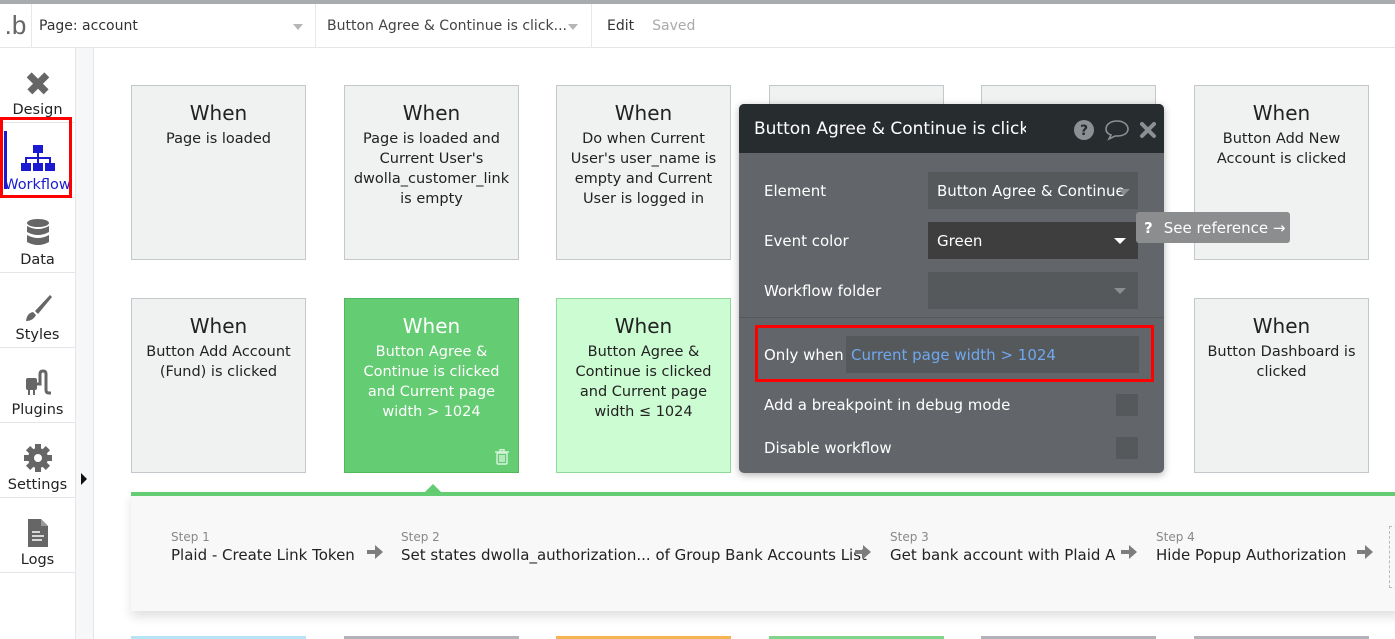 The height and width of the screenshot is (639, 1395). I want to click on step-number: Step 4, so click(1175, 537).